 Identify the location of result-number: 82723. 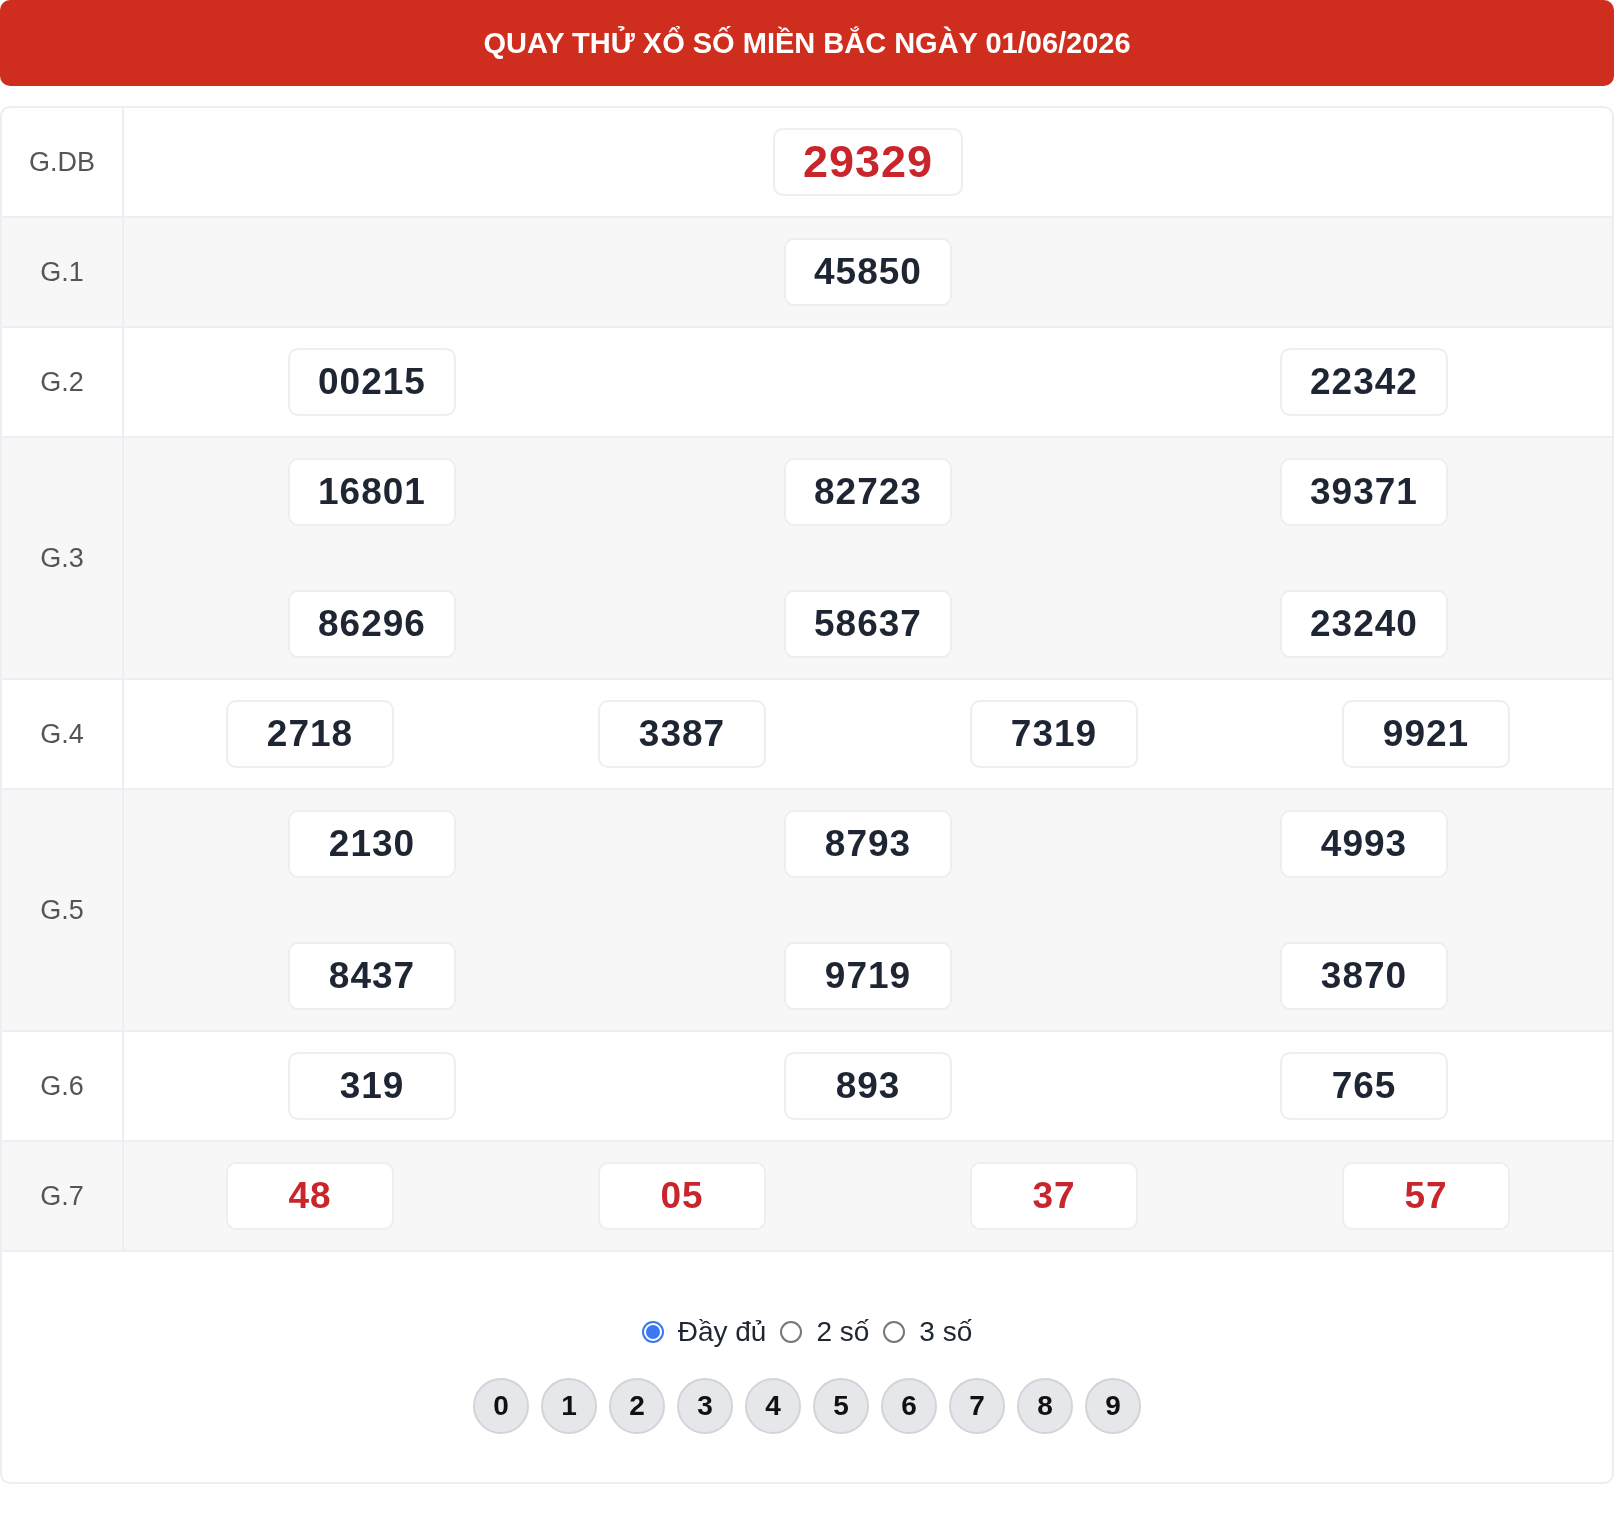
(868, 492).